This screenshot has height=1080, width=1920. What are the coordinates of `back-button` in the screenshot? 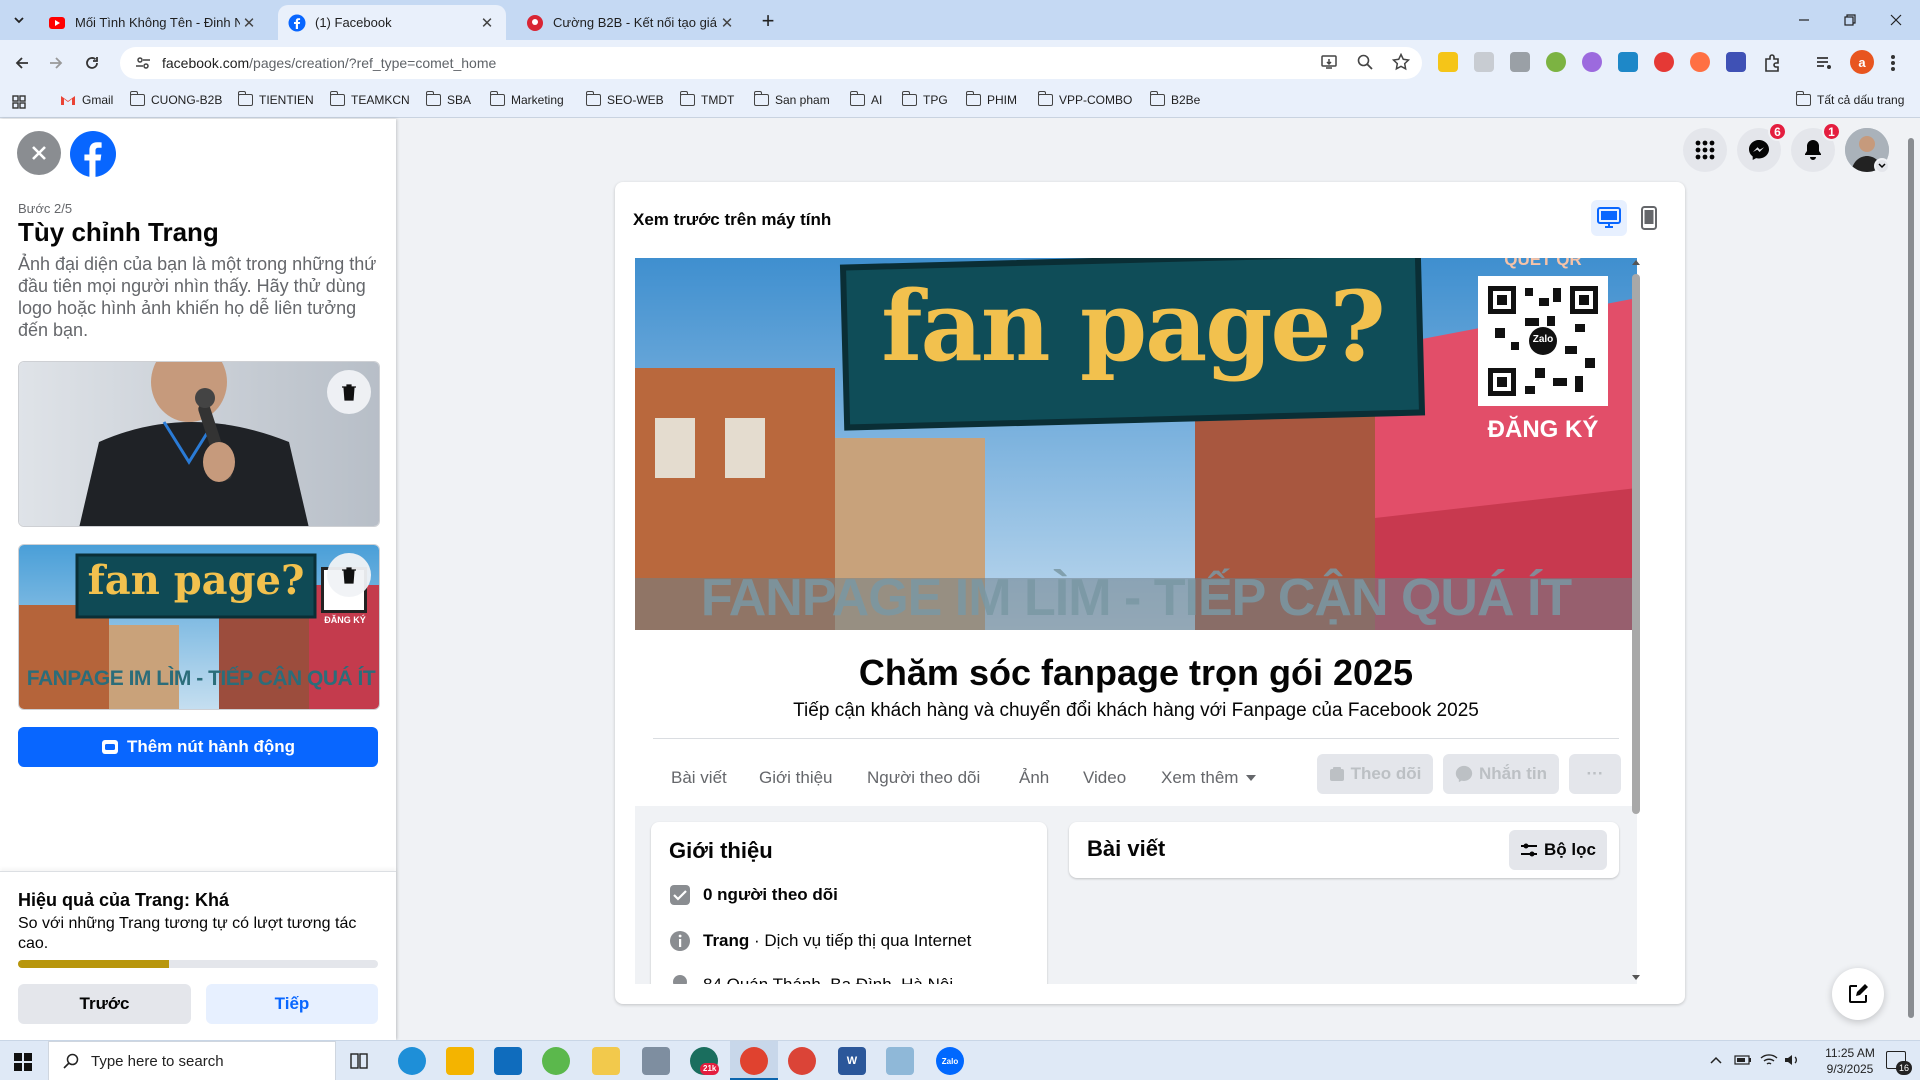 It's located at (22, 63).